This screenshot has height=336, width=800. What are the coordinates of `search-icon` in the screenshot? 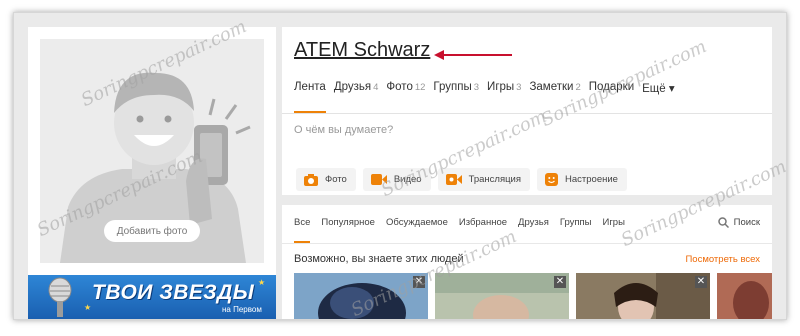 It's located at (723, 222).